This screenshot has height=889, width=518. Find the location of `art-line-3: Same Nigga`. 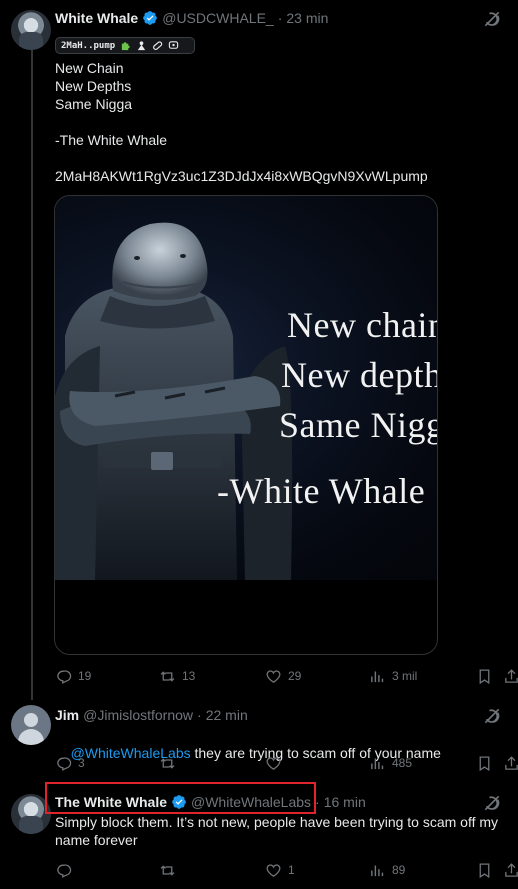

art-line-3: Same Nigga is located at coordinates (358, 425).